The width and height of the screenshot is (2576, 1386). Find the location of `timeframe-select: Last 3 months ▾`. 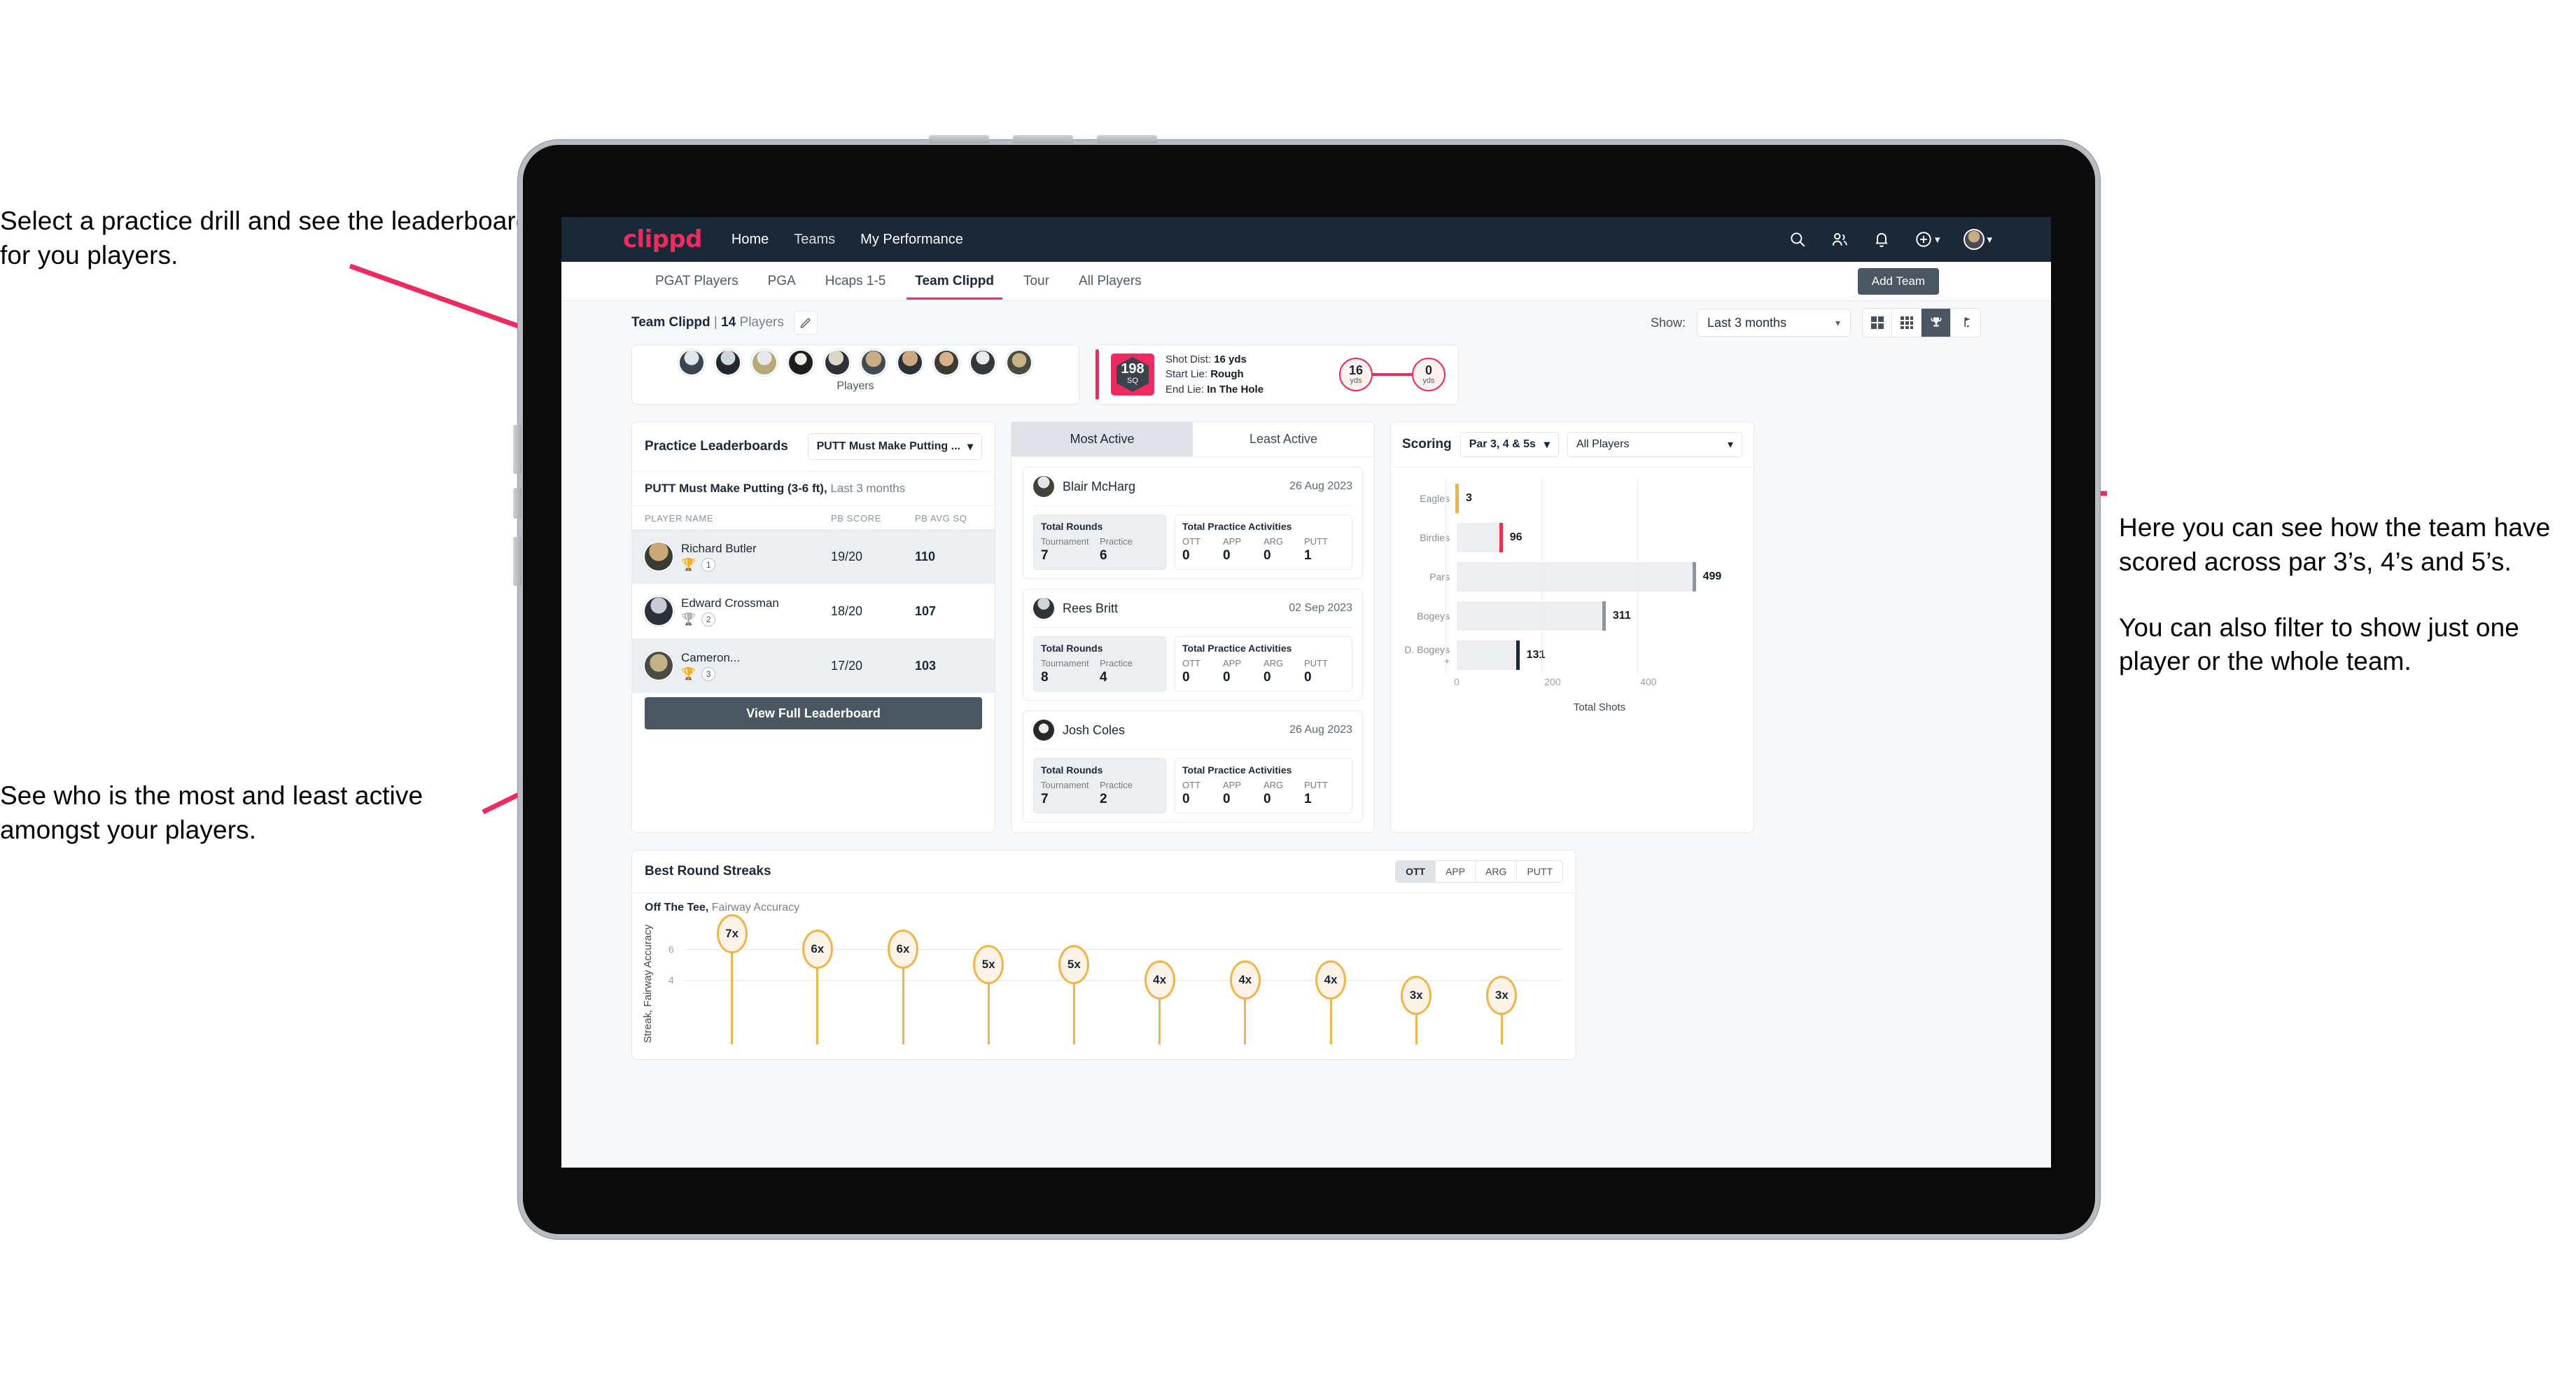

timeframe-select: Last 3 months ▾ is located at coordinates (1774, 323).